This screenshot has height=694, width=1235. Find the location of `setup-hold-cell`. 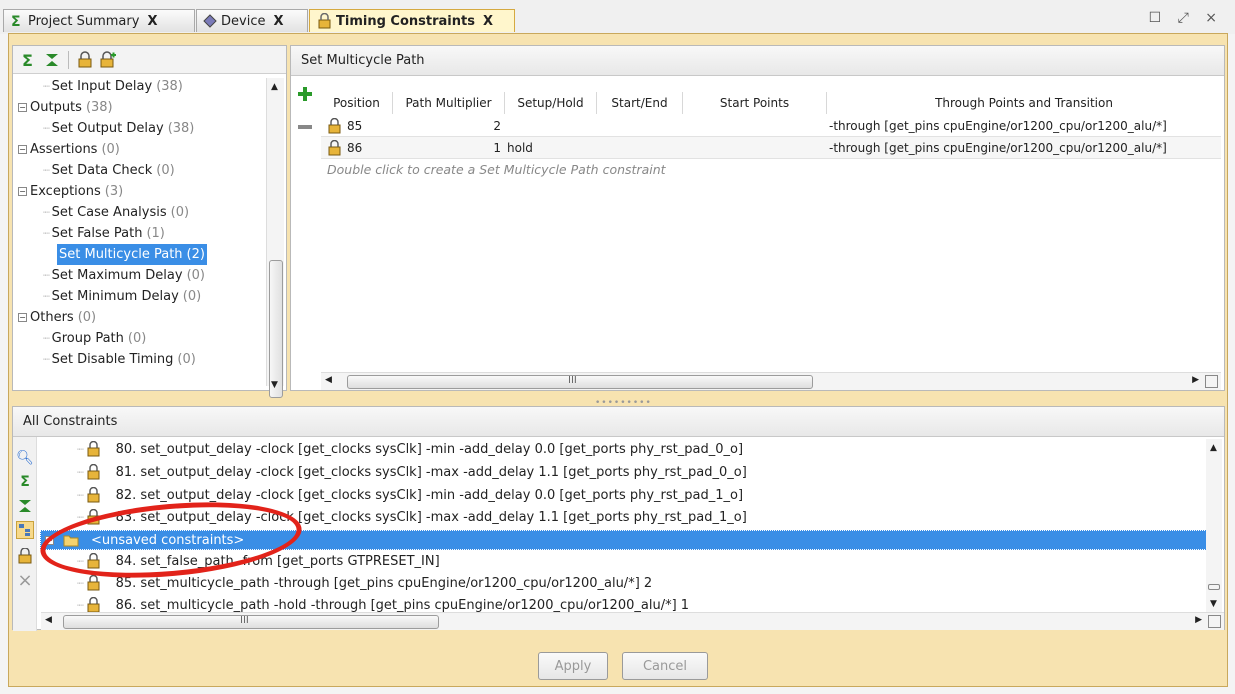

setup-hold-cell is located at coordinates (550, 126).